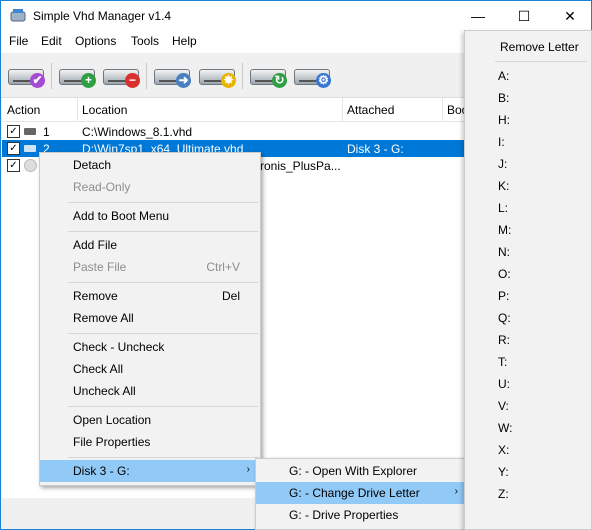  I want to click on menu-shortcut: Del, so click(230, 296).